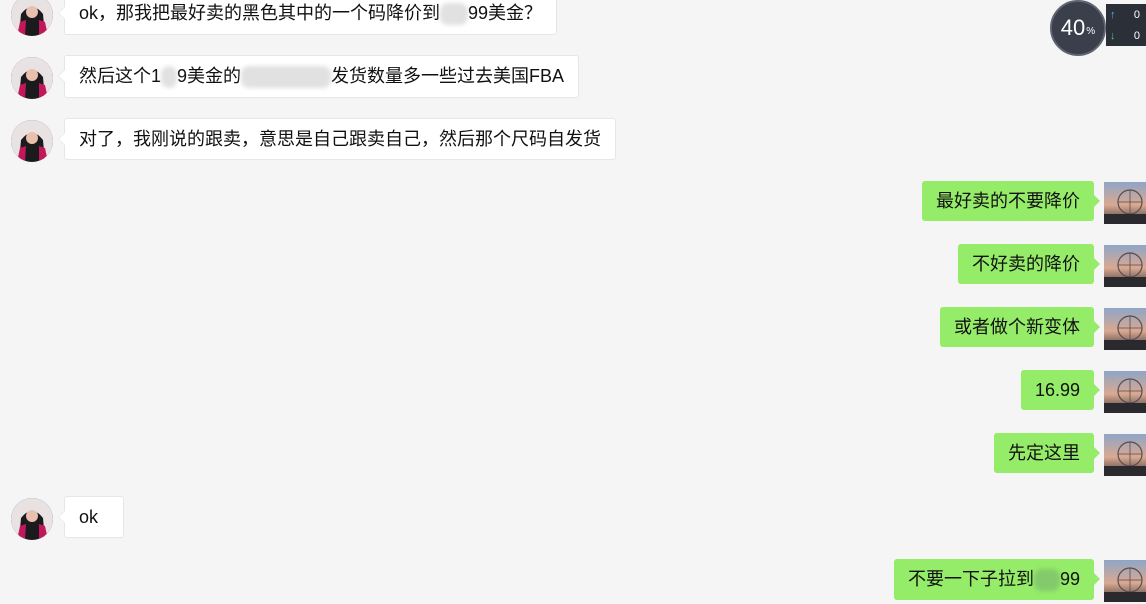  What do you see at coordinates (1126, 25) in the screenshot?
I see `speed-panel: ↑ 0 ↓ 0` at bounding box center [1126, 25].